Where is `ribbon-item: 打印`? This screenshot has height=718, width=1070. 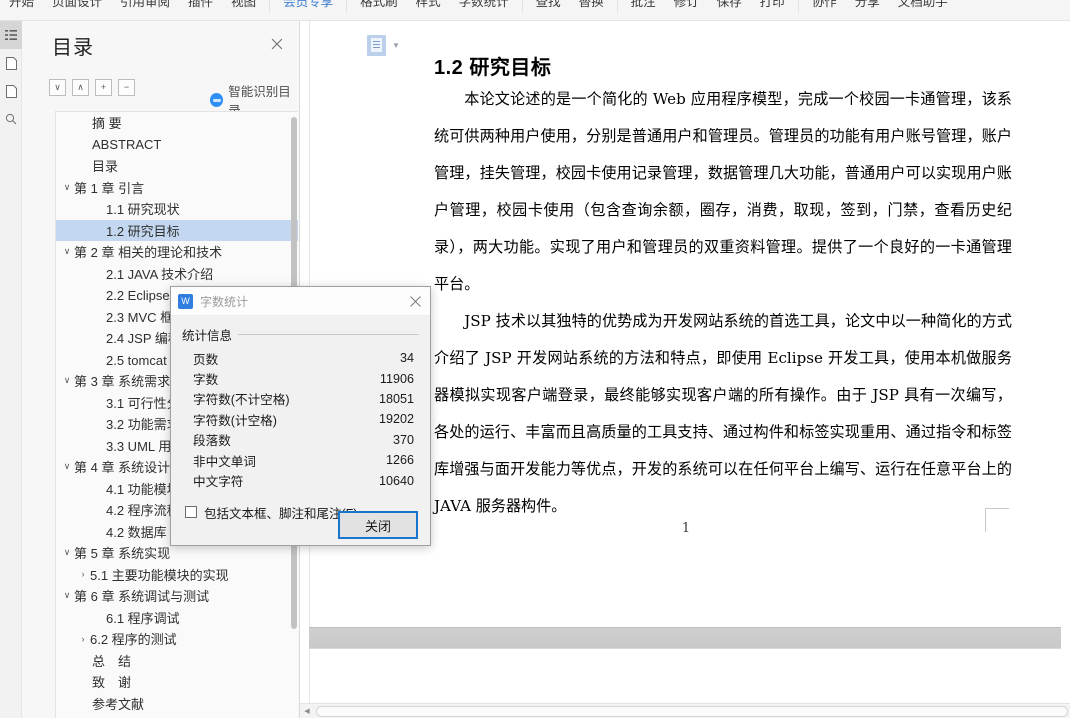 ribbon-item: 打印 is located at coordinates (772, 8).